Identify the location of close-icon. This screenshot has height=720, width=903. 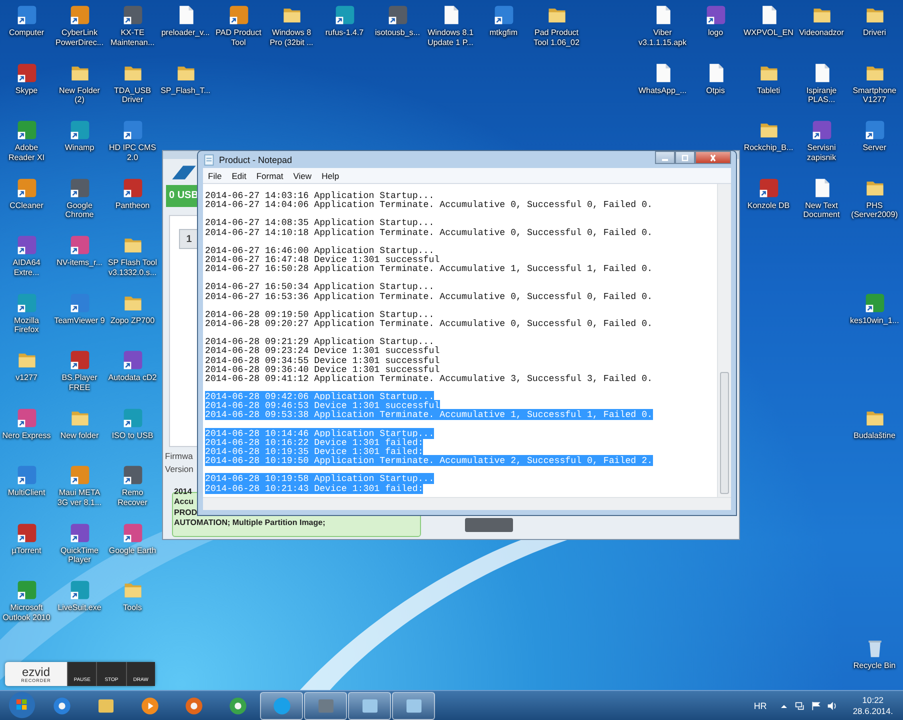
(713, 158).